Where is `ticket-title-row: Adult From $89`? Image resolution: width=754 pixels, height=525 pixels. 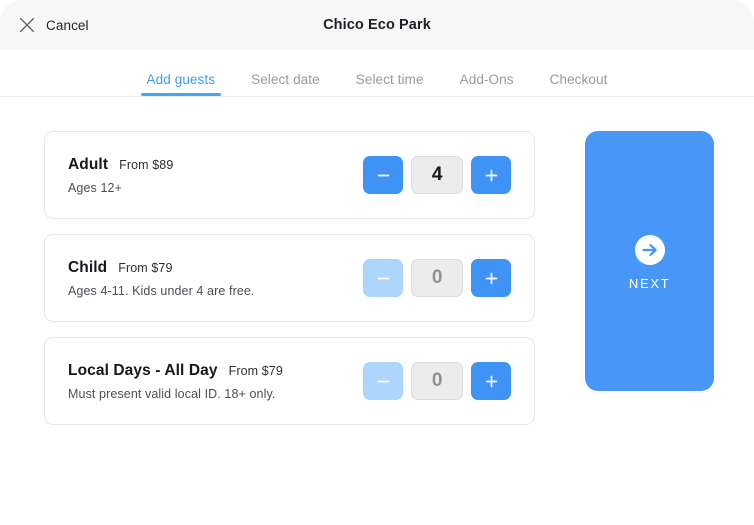
ticket-title-row: Adult From $89 is located at coordinates (120, 165).